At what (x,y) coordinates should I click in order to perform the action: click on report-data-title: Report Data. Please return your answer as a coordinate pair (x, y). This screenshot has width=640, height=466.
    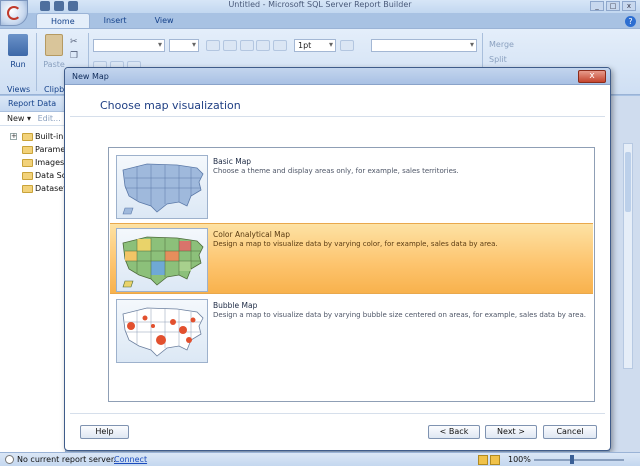
    Looking at the image, I should click on (32, 104).